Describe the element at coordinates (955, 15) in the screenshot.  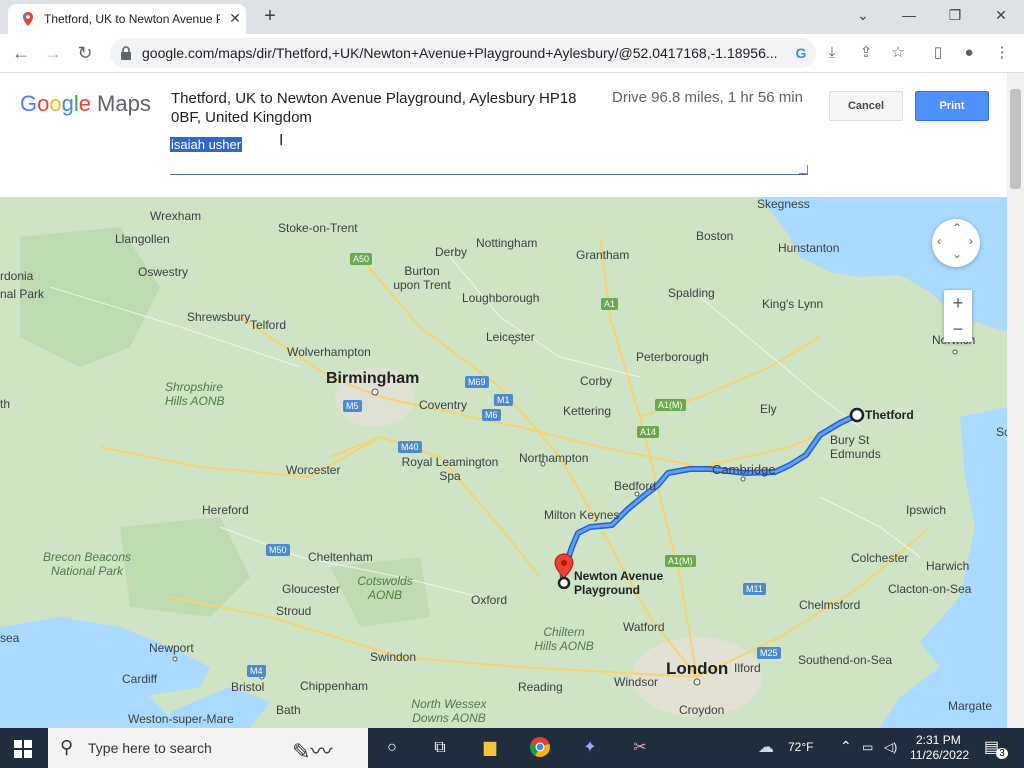
I see `maximize-button: ❐` at that location.